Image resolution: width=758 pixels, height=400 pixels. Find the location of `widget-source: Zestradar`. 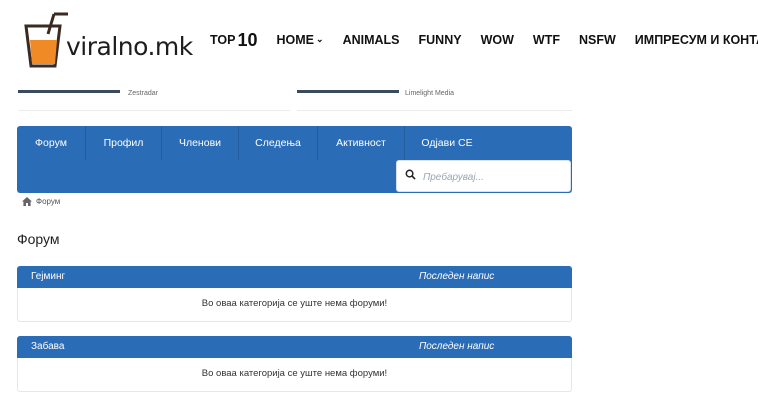

widget-source: Zestradar is located at coordinates (143, 93).